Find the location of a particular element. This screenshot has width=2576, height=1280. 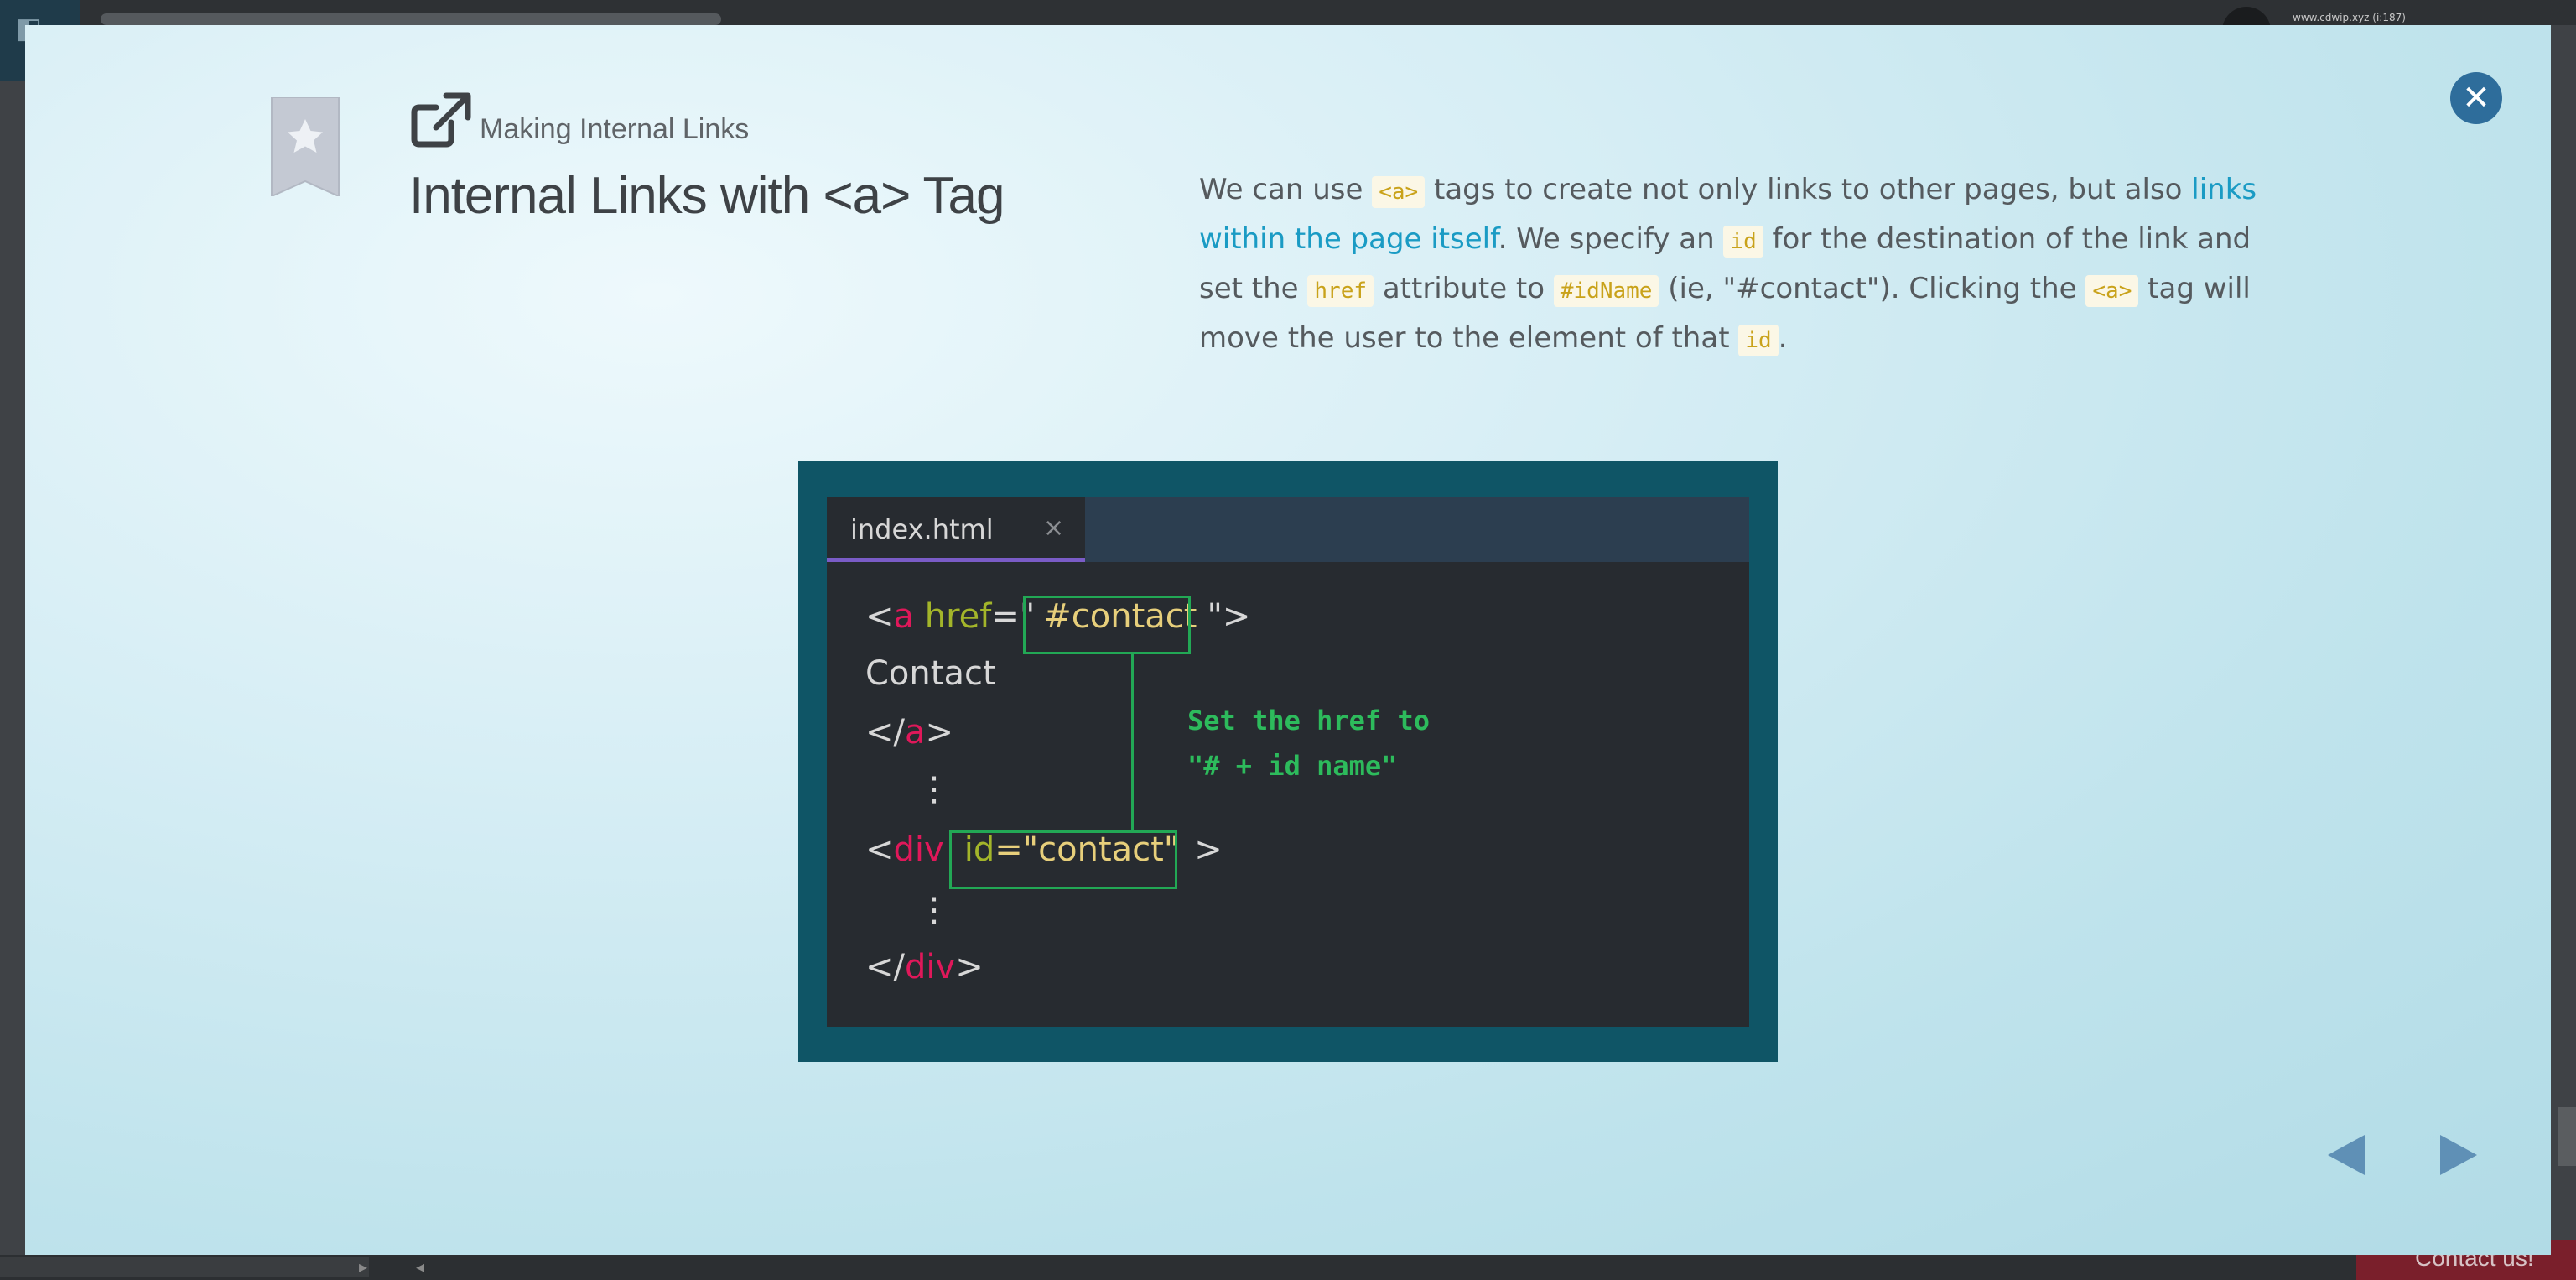

code-line-3: </a> is located at coordinates (909, 732).